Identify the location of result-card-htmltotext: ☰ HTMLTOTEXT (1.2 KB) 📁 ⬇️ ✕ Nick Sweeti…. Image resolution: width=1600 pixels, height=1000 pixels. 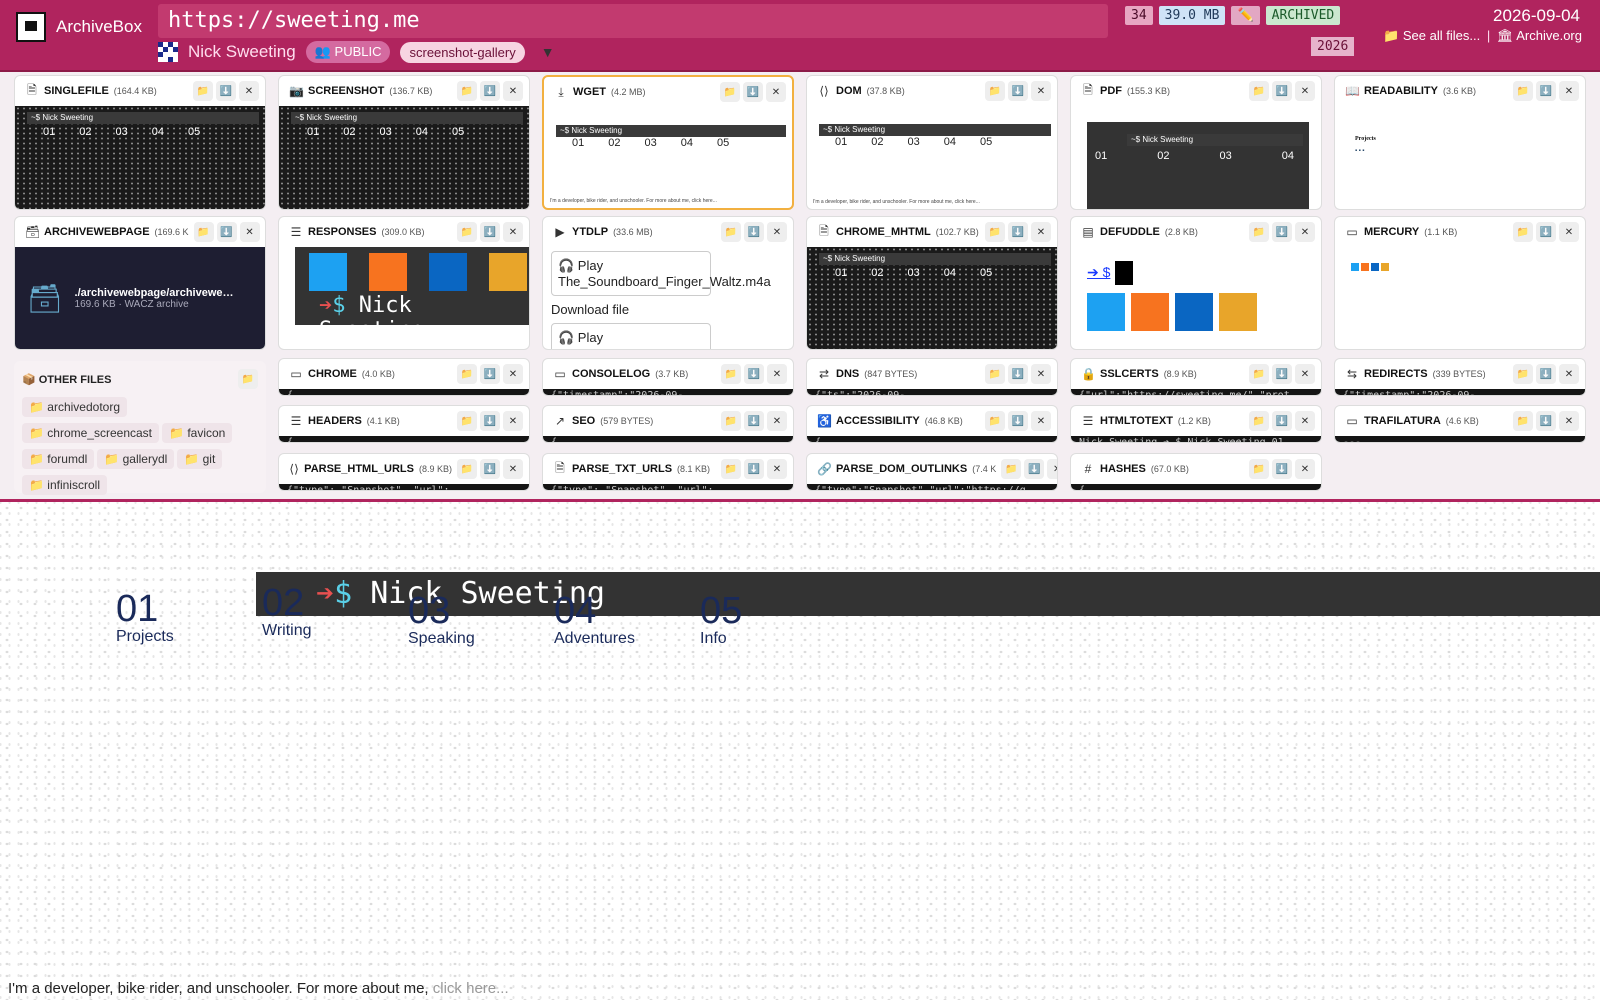
(1196, 424).